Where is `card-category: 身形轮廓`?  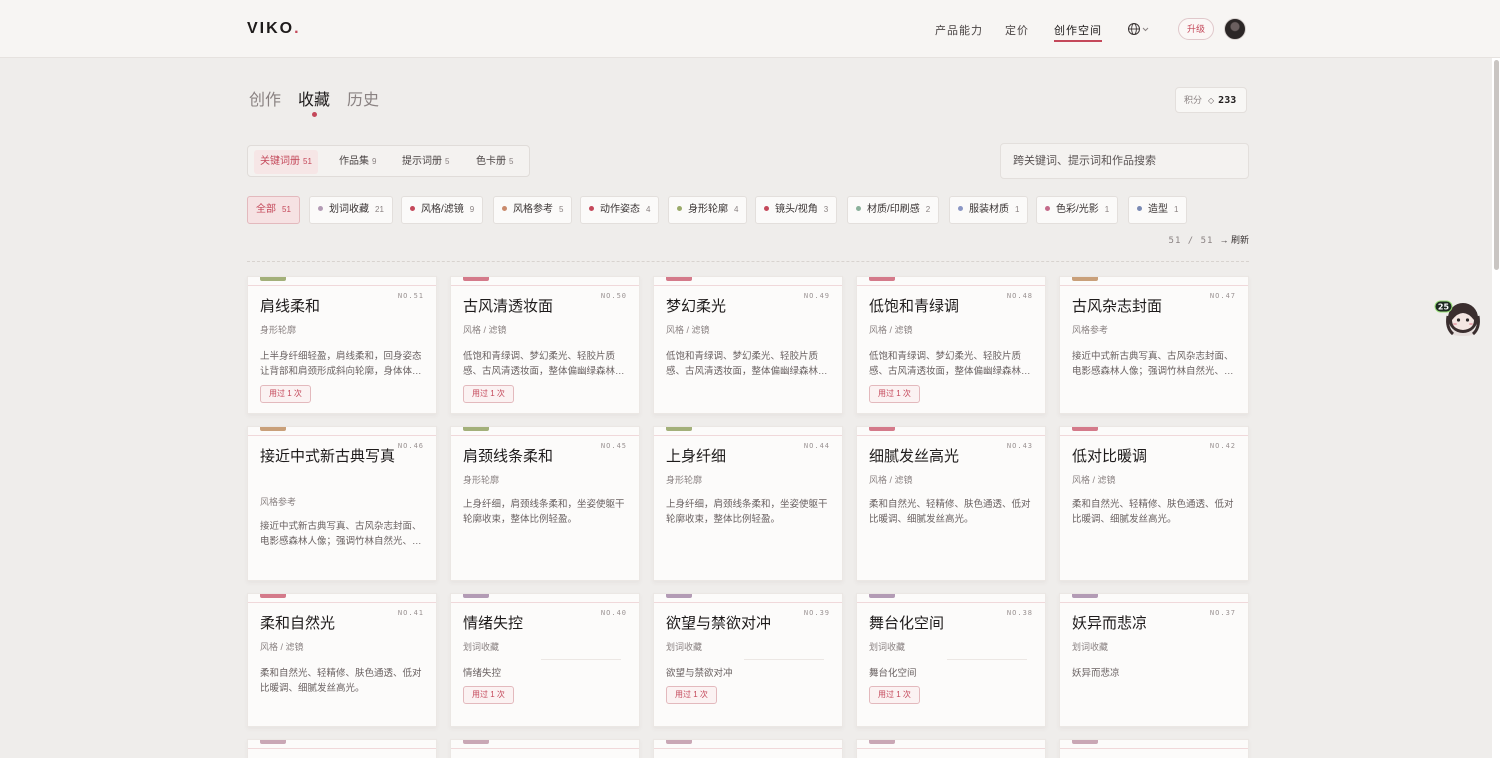
card-category: 身形轮廓 is located at coordinates (481, 480).